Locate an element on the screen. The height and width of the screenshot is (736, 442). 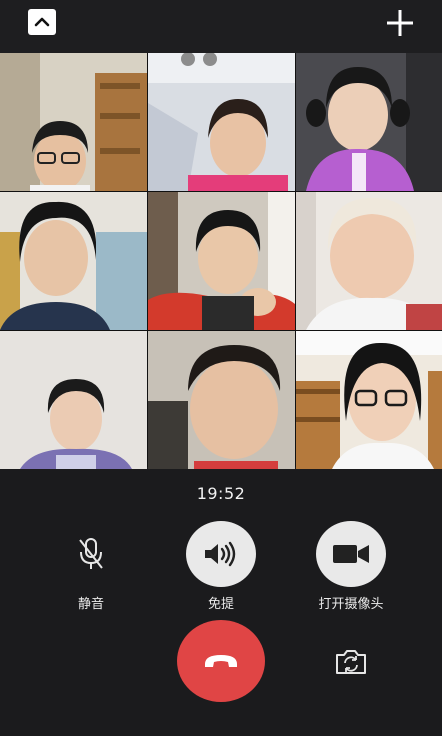
microphone-icon is located at coordinates (91, 553).